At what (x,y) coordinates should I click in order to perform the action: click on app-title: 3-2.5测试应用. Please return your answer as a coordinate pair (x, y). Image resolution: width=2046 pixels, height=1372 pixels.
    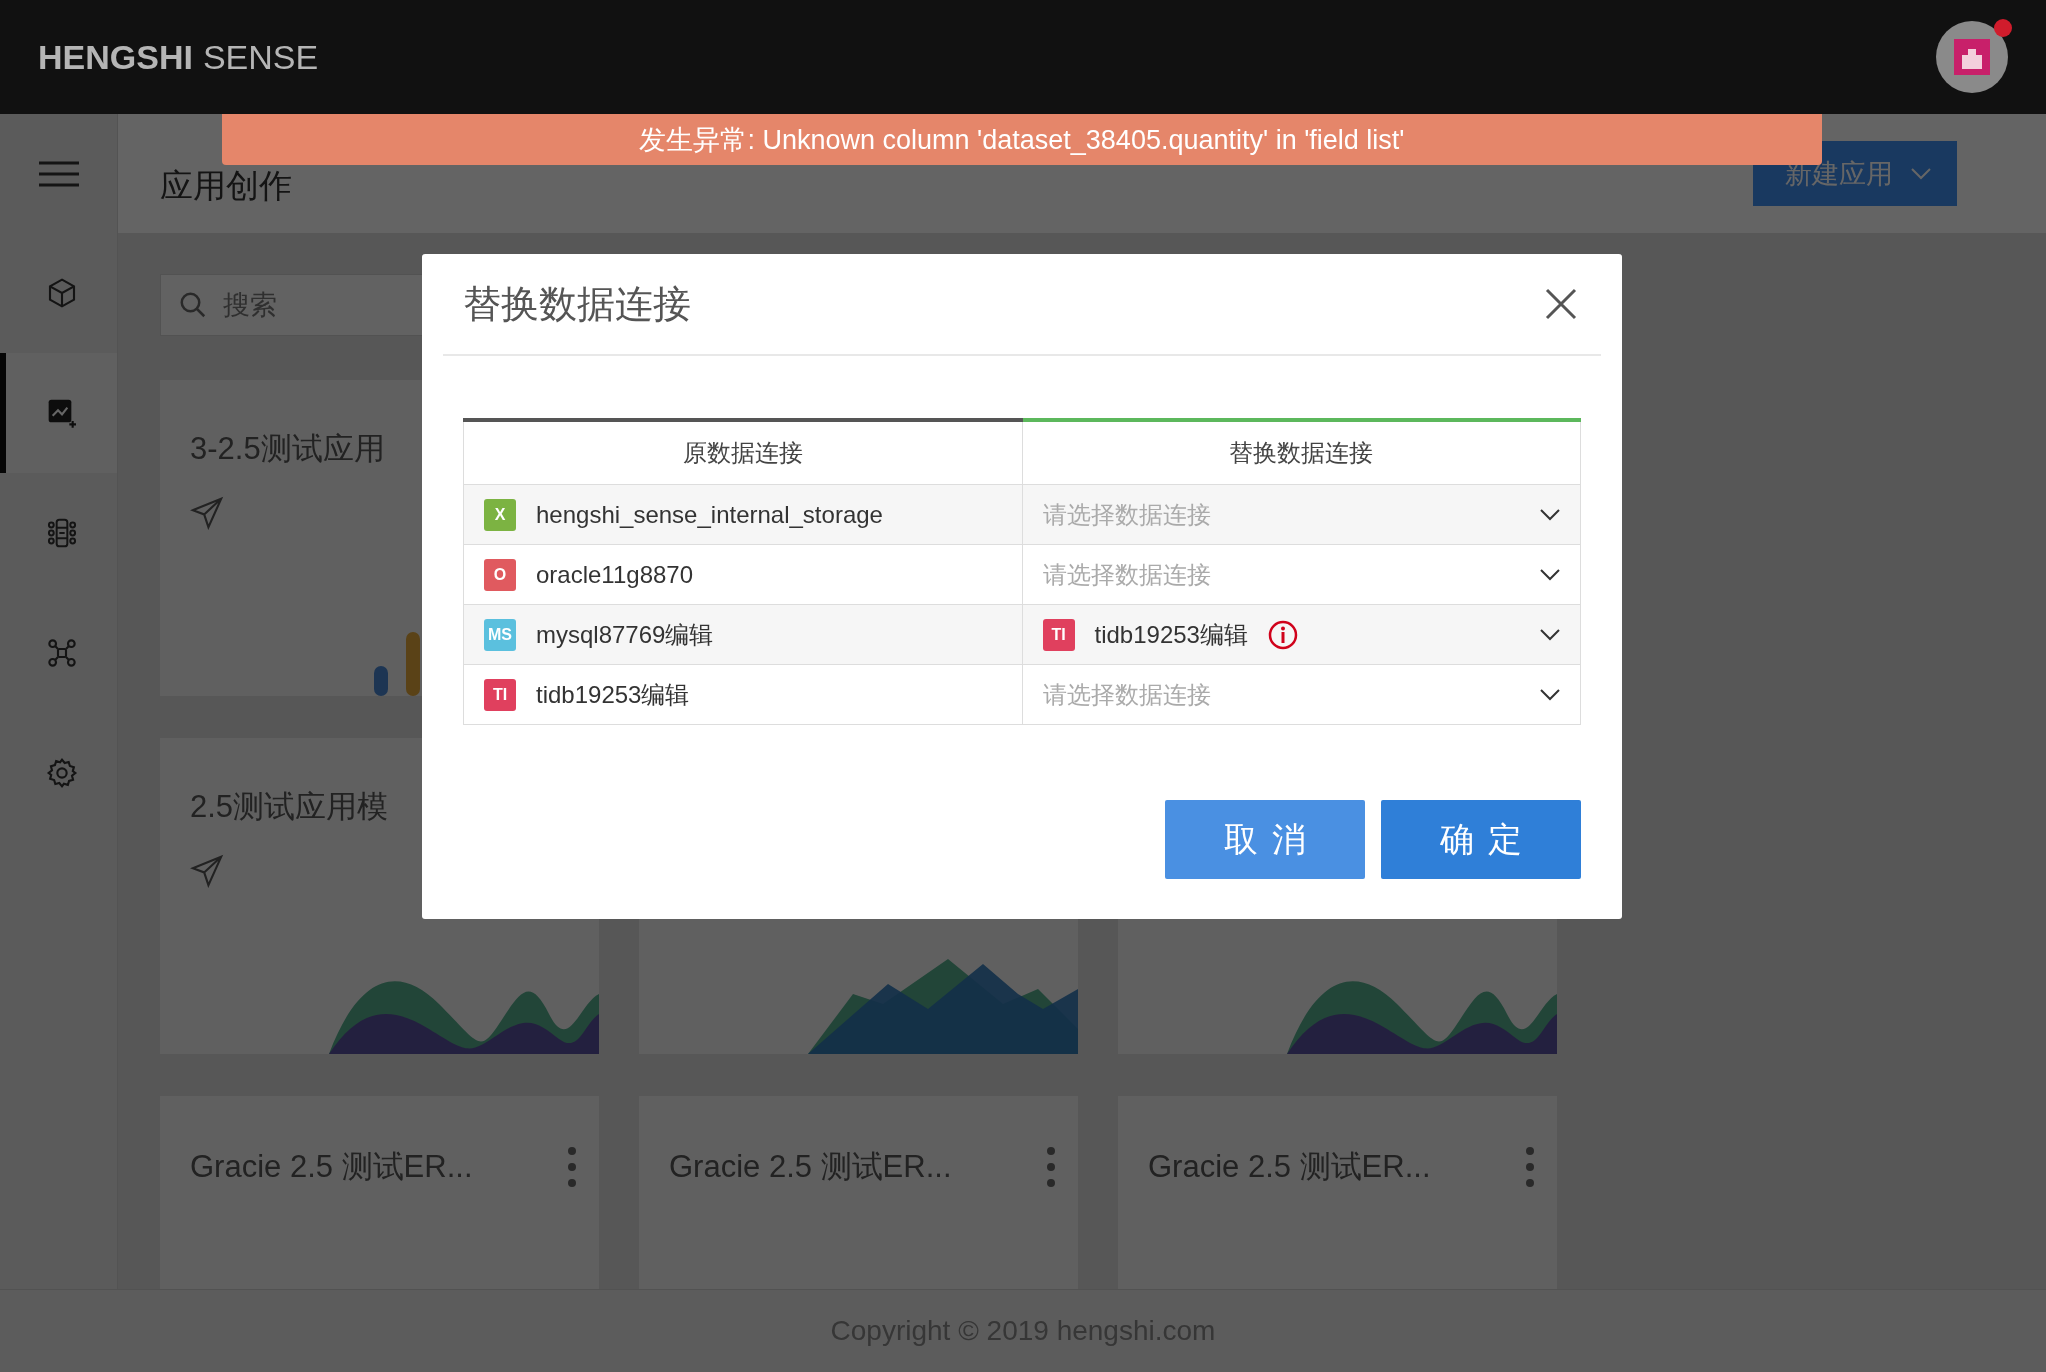
    Looking at the image, I should click on (288, 449).